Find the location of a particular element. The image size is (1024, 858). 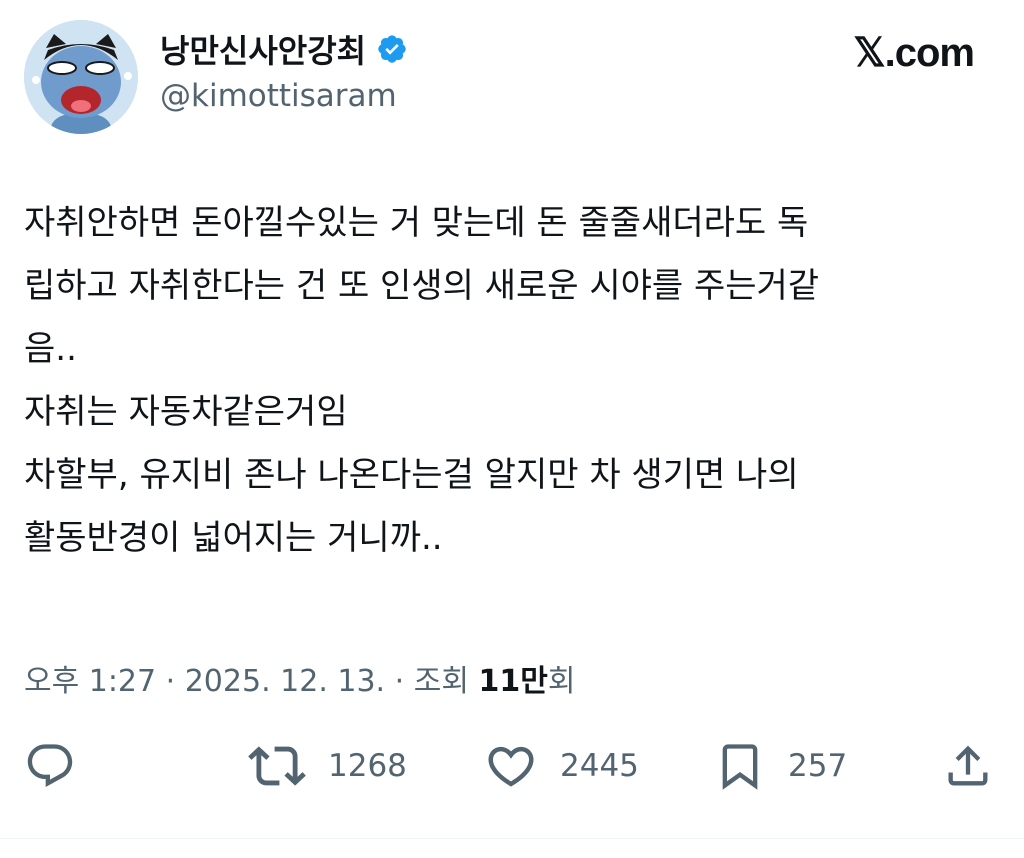

display-name: 낭만신사안강최 is located at coordinates (263, 49).